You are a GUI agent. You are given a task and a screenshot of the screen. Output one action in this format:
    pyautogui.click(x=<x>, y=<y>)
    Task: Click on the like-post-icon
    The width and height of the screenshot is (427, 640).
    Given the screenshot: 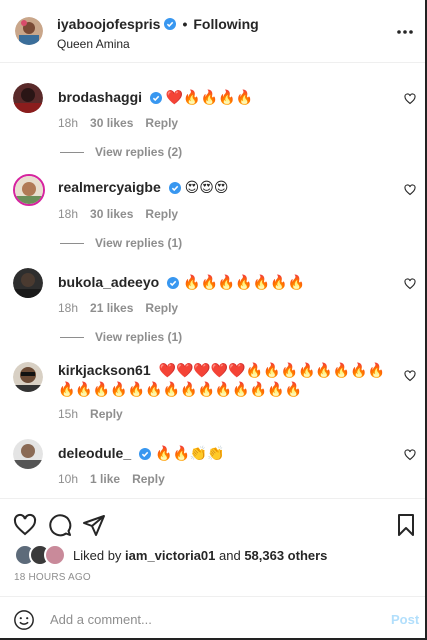 What is the action you would take?
    pyautogui.click(x=25, y=525)
    